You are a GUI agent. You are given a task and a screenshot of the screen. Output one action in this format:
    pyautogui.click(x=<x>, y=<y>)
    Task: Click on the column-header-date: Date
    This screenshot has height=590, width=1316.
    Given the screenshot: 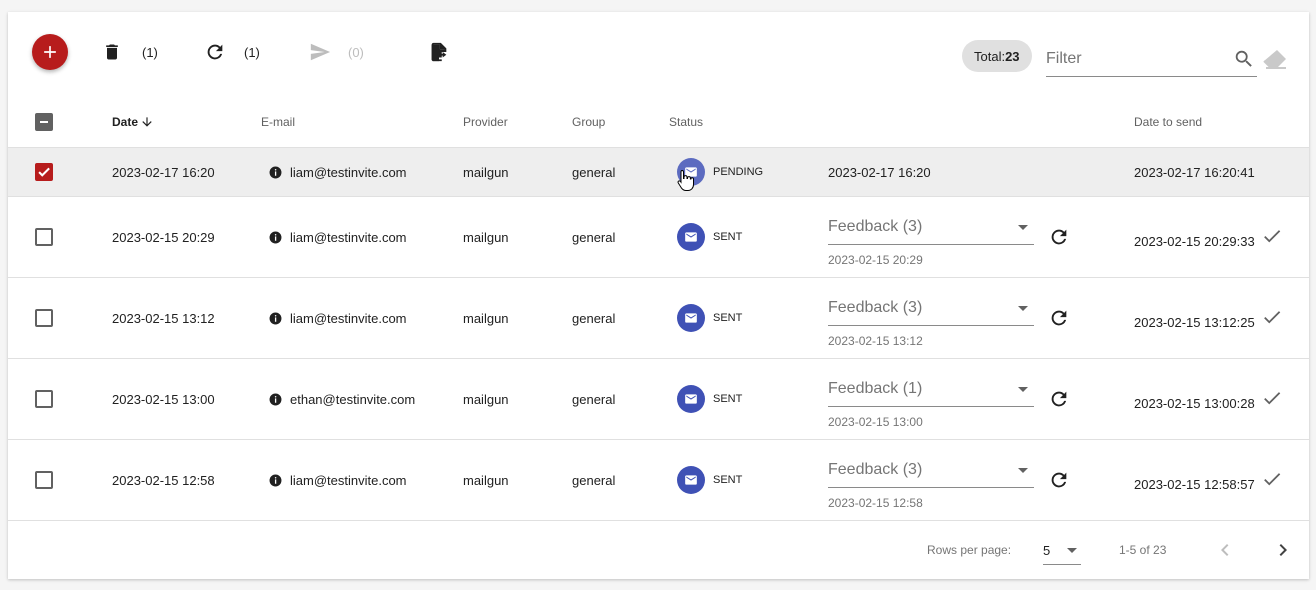 What is the action you would take?
    pyautogui.click(x=133, y=122)
    